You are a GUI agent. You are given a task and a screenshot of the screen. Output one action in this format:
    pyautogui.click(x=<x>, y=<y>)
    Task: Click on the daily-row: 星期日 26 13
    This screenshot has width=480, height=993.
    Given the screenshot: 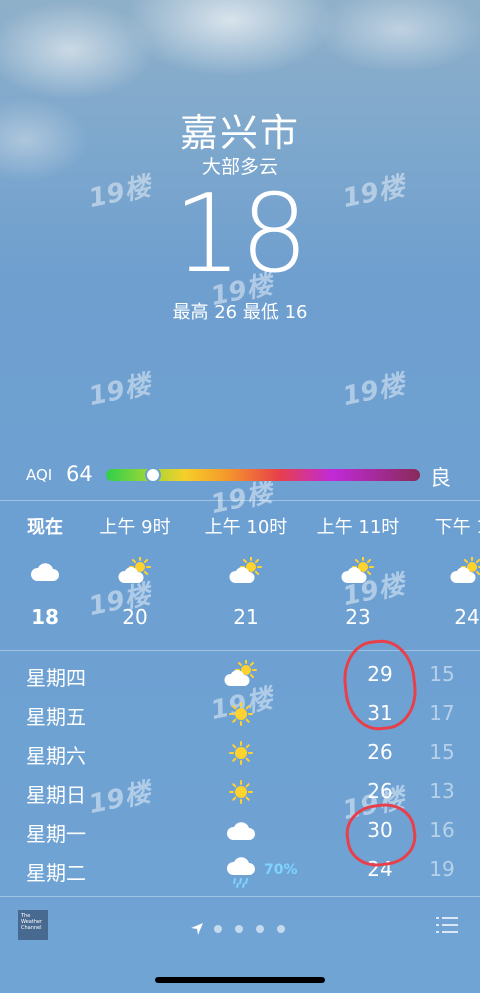 What is the action you would take?
    pyautogui.click(x=240, y=798)
    